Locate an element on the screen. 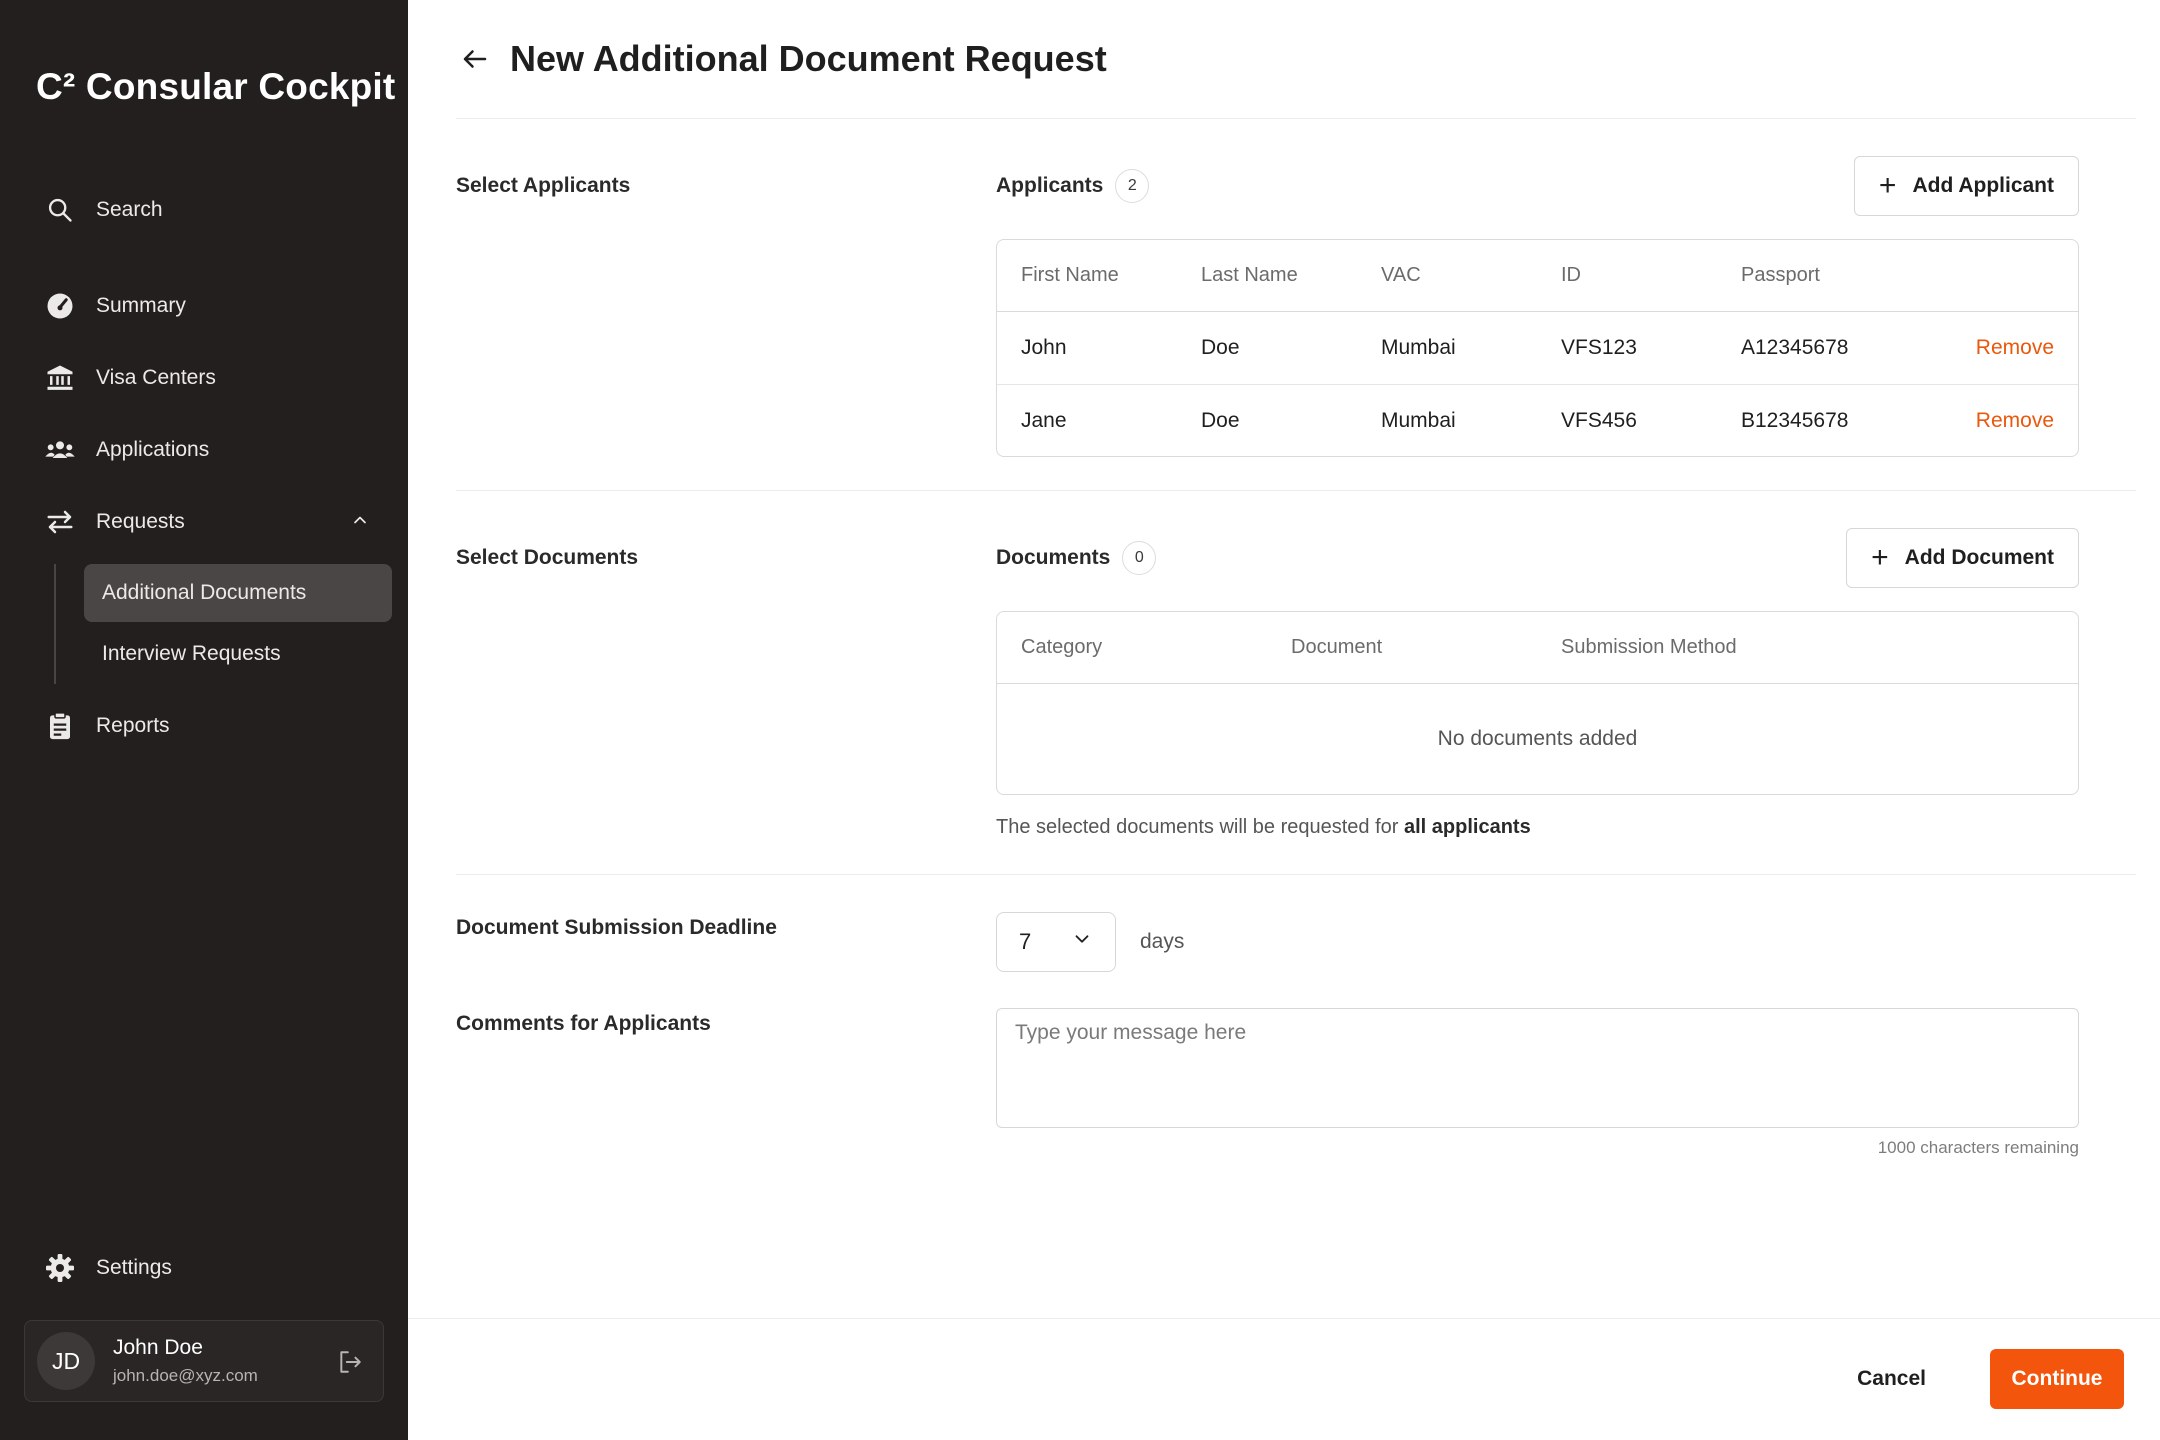 This screenshot has width=2160, height=1440. continue-button: Continue is located at coordinates (2057, 1379).